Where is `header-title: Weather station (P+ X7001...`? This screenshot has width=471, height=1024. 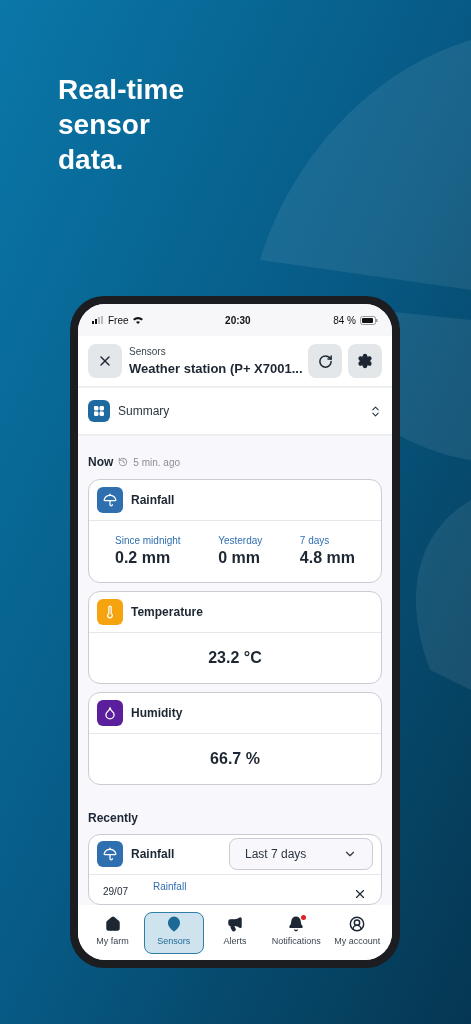 header-title: Weather station (P+ X7001... is located at coordinates (215, 368).